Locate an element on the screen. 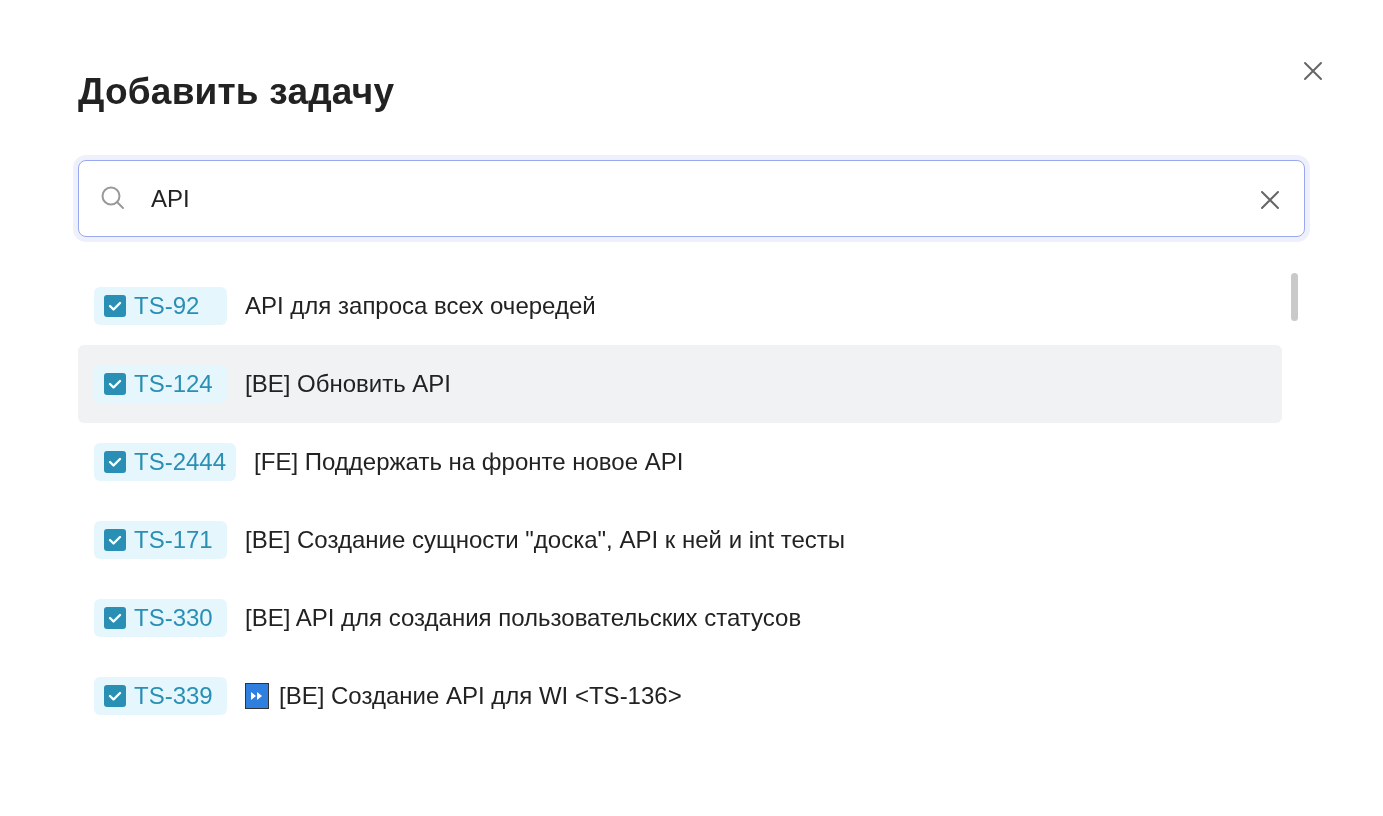  key-text: TS-339 is located at coordinates (173, 696).